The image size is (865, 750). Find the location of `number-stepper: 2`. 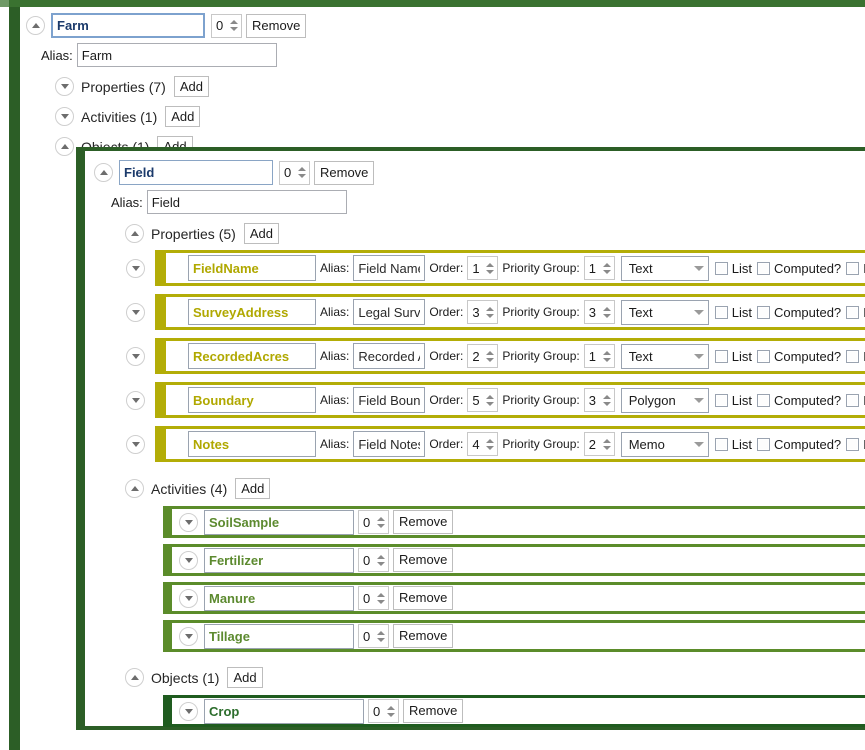

number-stepper: 2 is located at coordinates (483, 356).